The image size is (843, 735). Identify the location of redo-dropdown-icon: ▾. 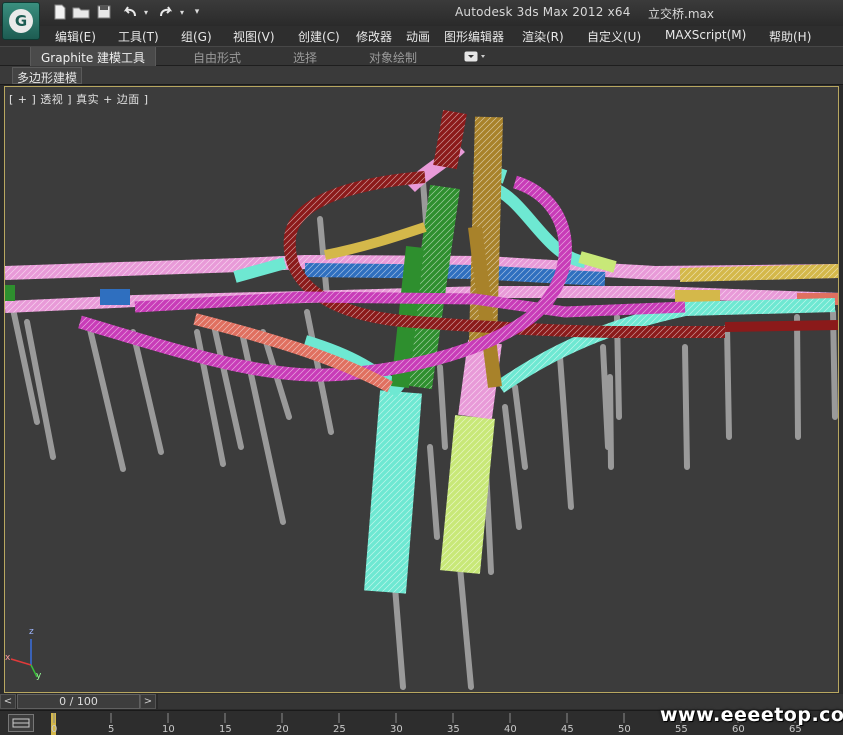
(182, 12).